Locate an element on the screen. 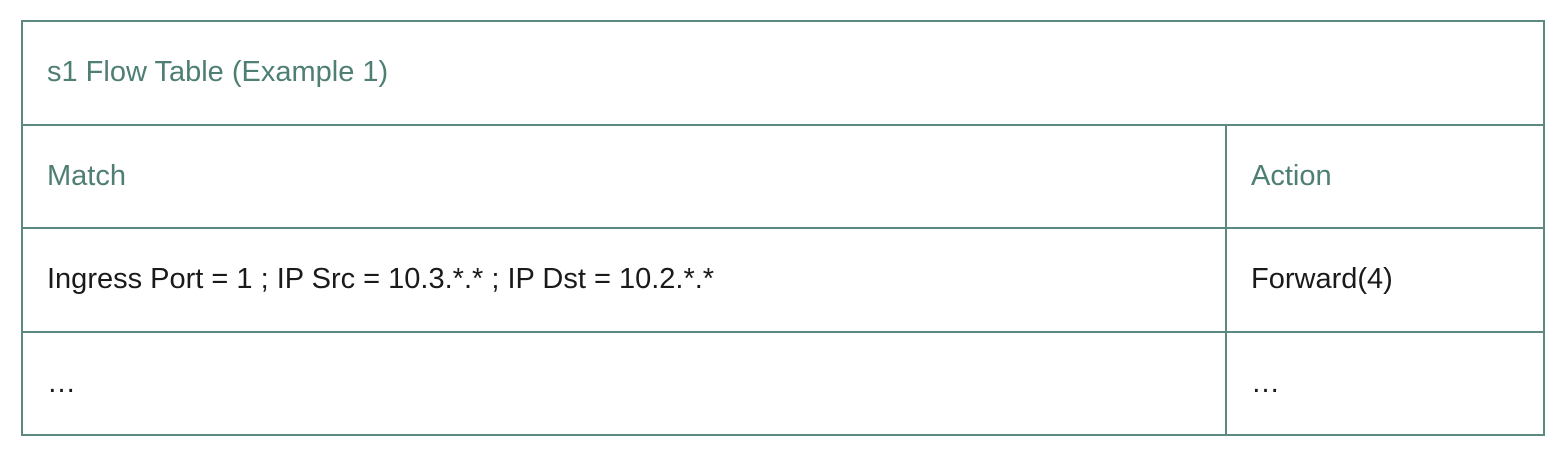 Image resolution: width=1562 pixels, height=454 pixels. action-cell: Forward(4) is located at coordinates (1385, 280).